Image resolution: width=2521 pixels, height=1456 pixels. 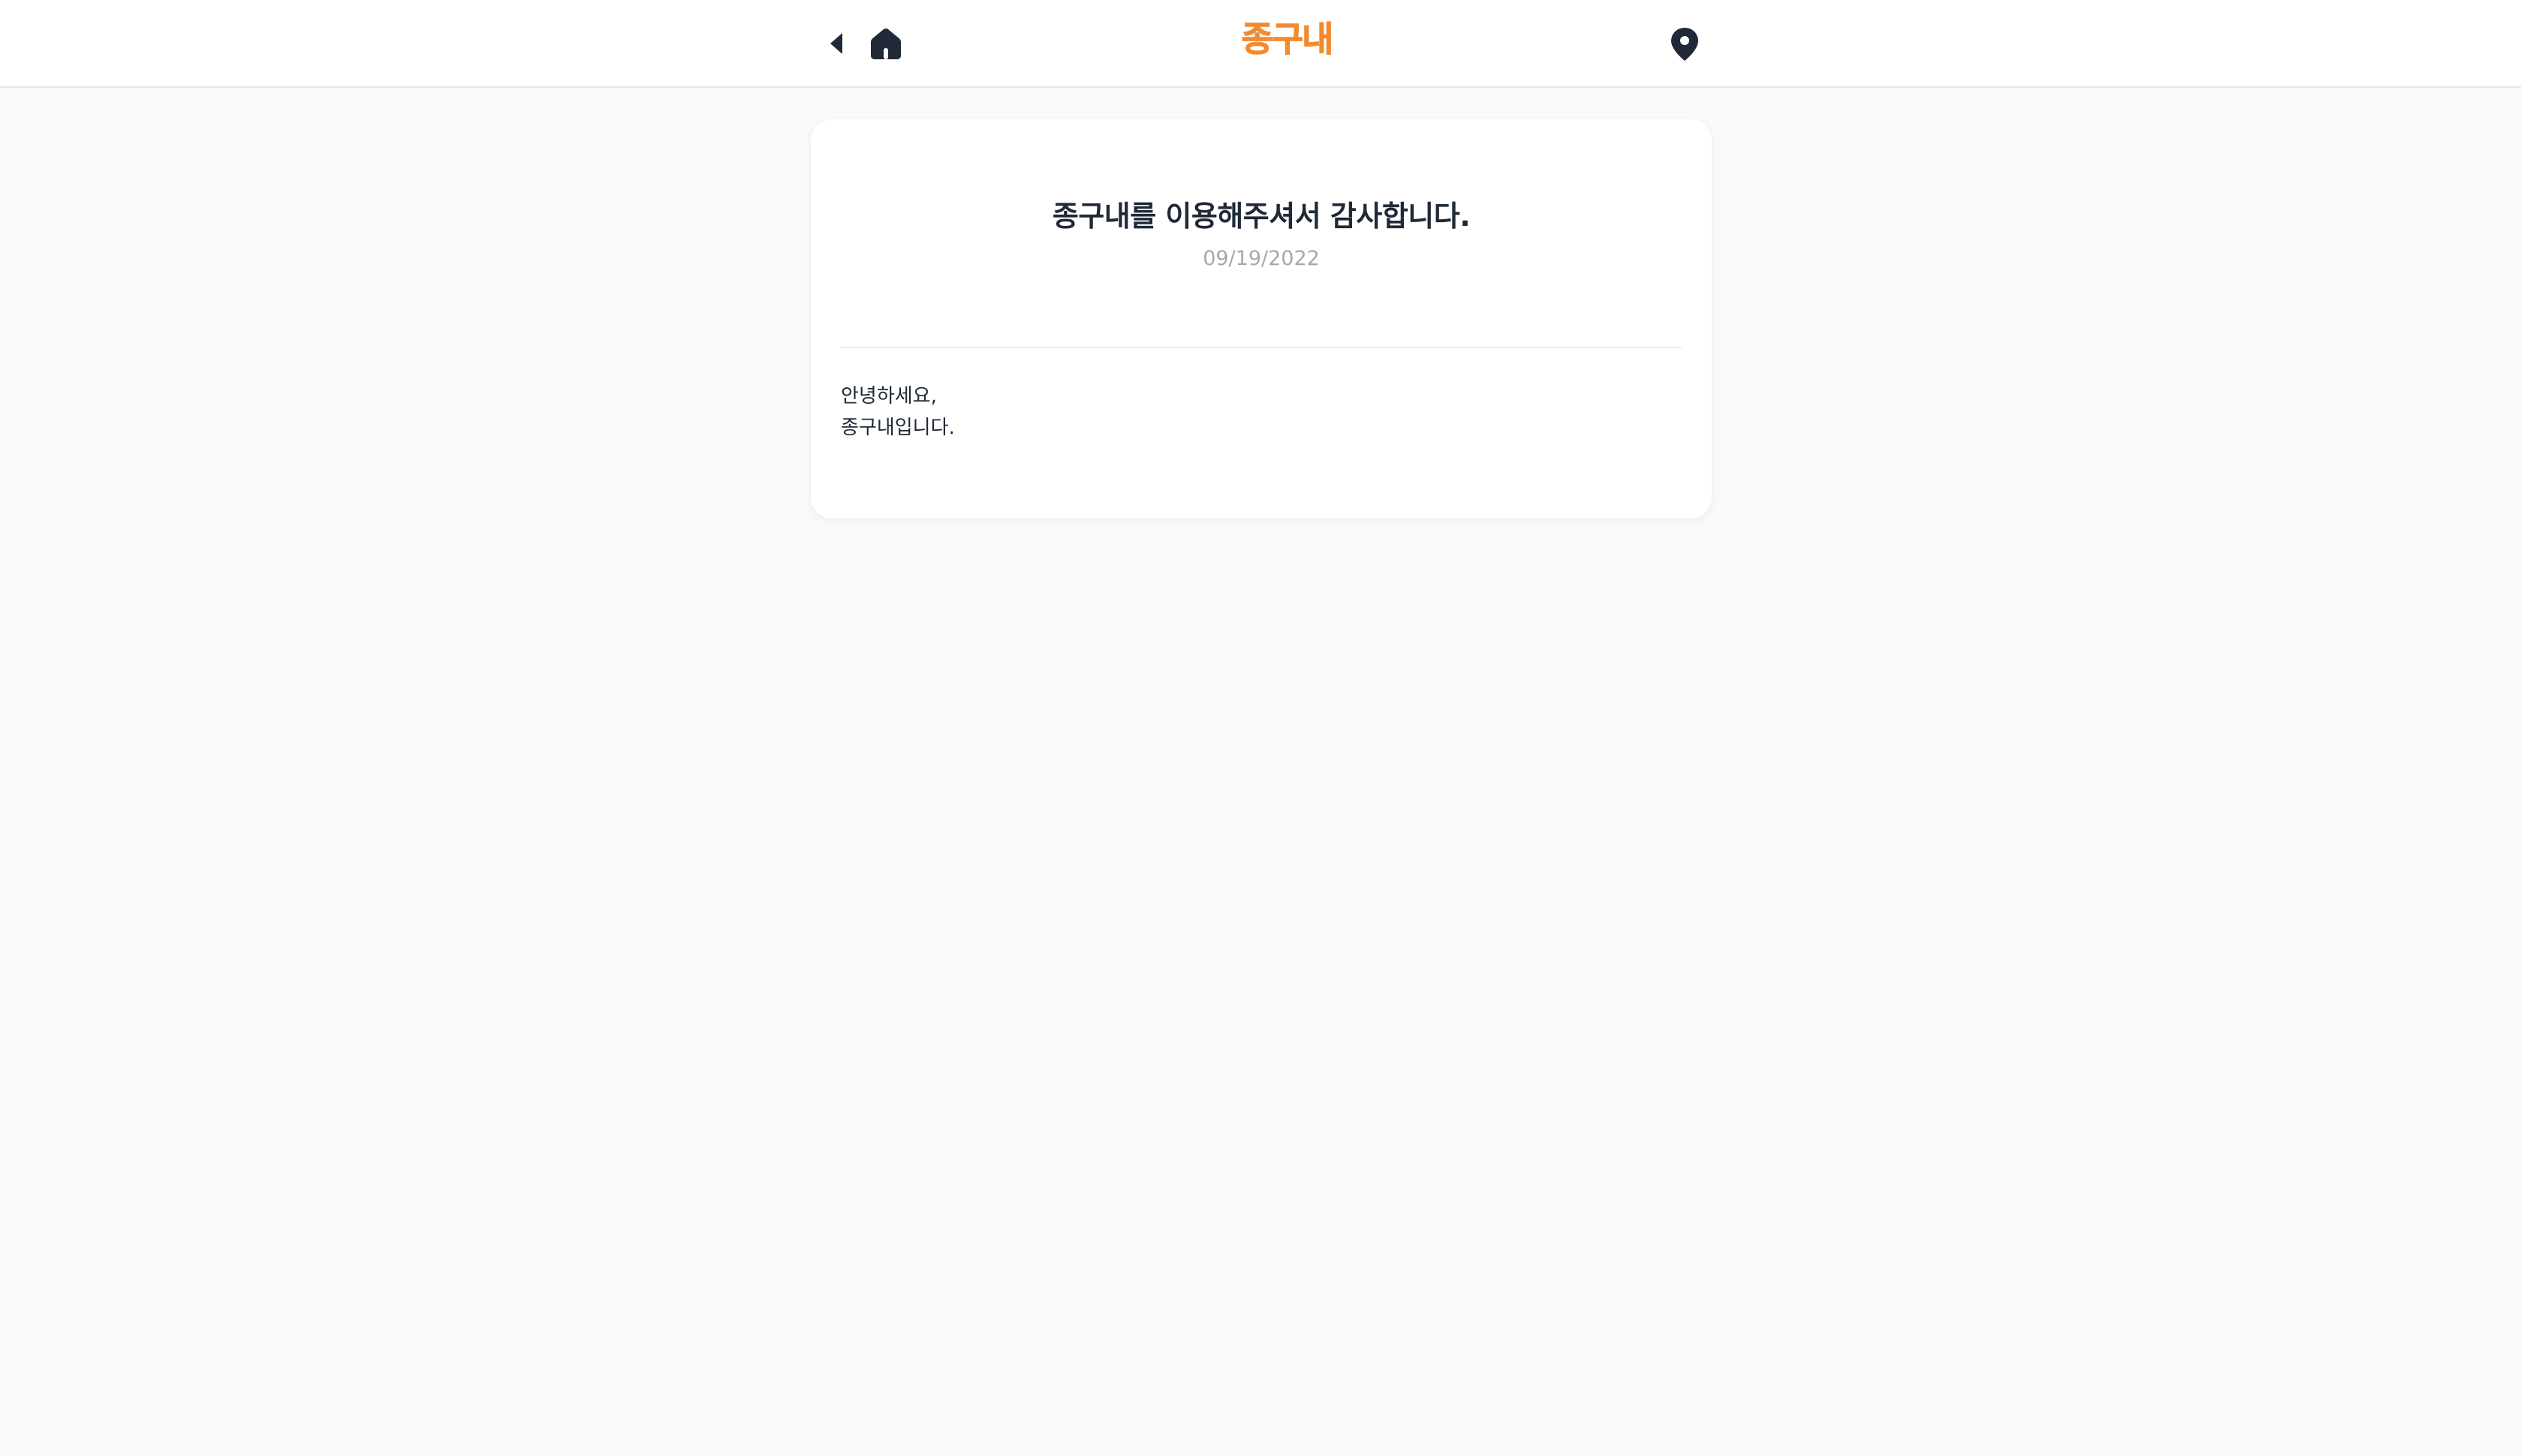 I want to click on body-line: 안녕하세요,, so click(x=889, y=396).